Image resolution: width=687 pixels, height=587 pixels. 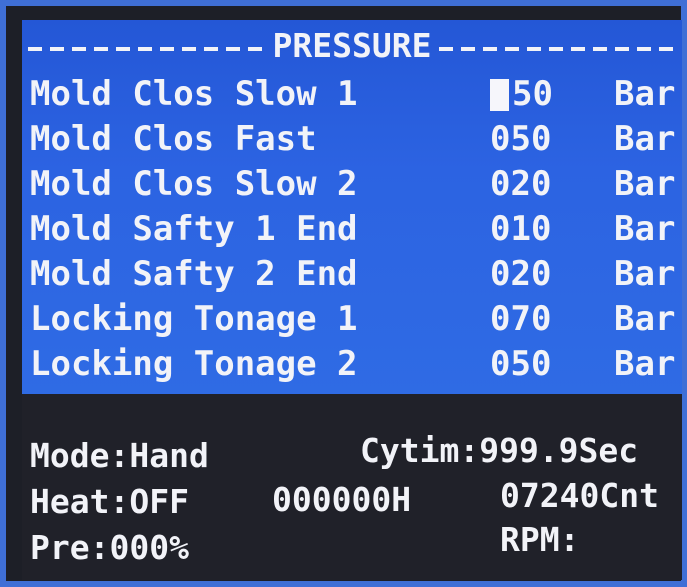 I want to click on setting-row-mold-safty-2-end: Mold Safty 2 End 020 Bar, so click(x=355, y=274).